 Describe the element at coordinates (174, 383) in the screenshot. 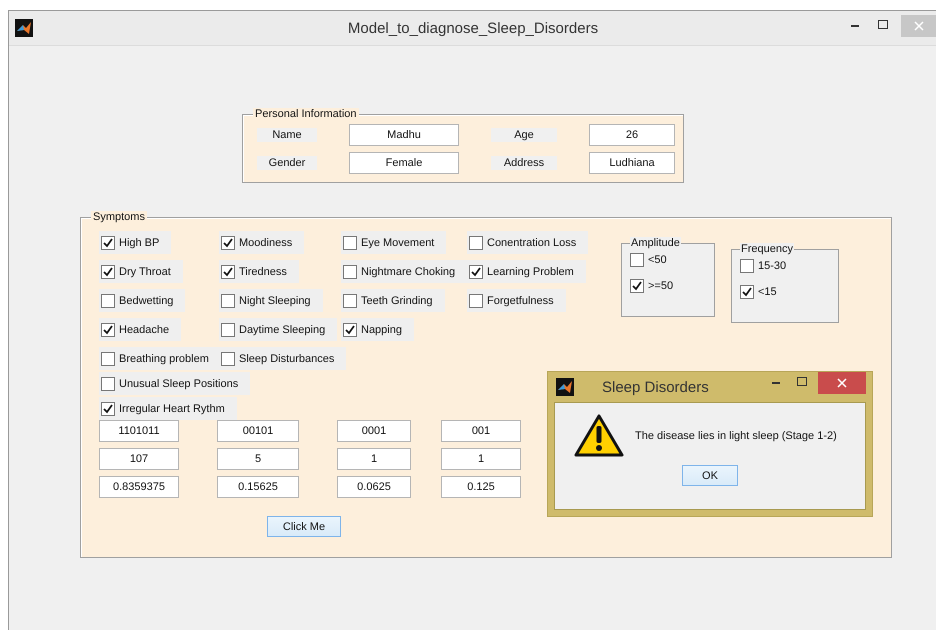

I see `symptom-checkbox: Unusual Sleep Positions` at that location.